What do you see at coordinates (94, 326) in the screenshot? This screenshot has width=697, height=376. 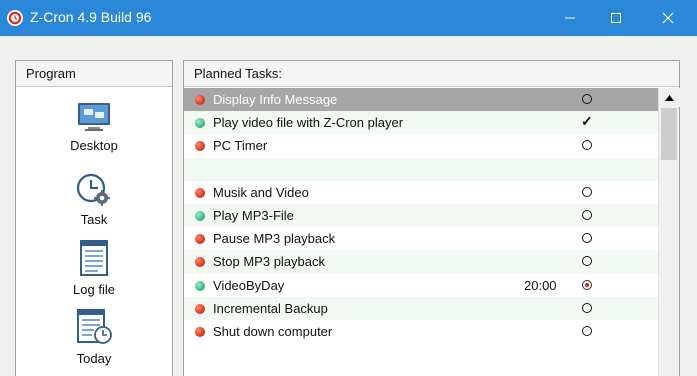 I see `today-calendar-icon` at bounding box center [94, 326].